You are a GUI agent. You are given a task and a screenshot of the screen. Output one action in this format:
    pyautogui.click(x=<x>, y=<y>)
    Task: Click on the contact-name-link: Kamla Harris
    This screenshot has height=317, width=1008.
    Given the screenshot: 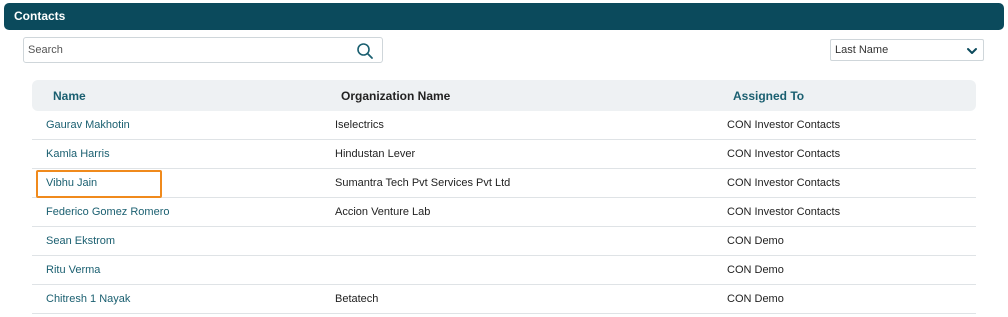 What is the action you would take?
    pyautogui.click(x=78, y=154)
    